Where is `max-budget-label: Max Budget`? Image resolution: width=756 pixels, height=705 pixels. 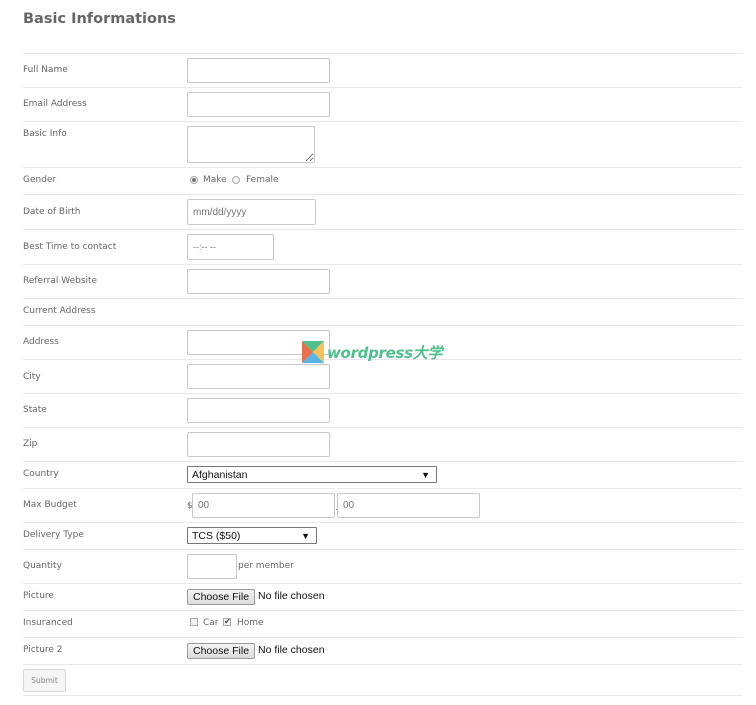
max-budget-label: Max Budget is located at coordinates (50, 505).